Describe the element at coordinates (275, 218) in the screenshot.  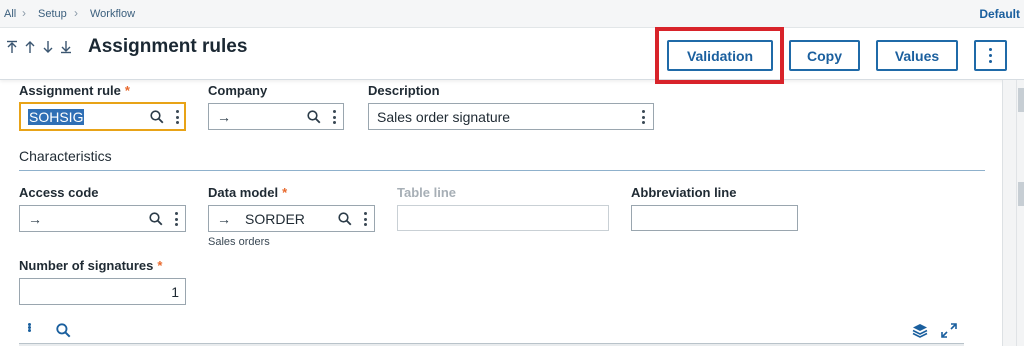
I see `data-model-value: SORDER` at that location.